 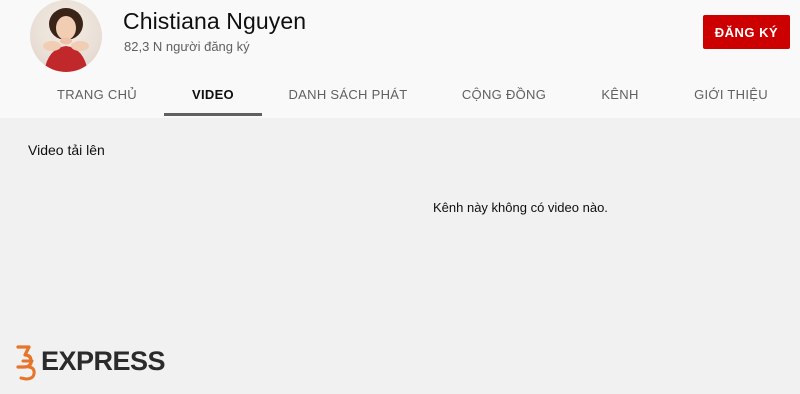 I want to click on watermark: EXPRESS, so click(x=90, y=361).